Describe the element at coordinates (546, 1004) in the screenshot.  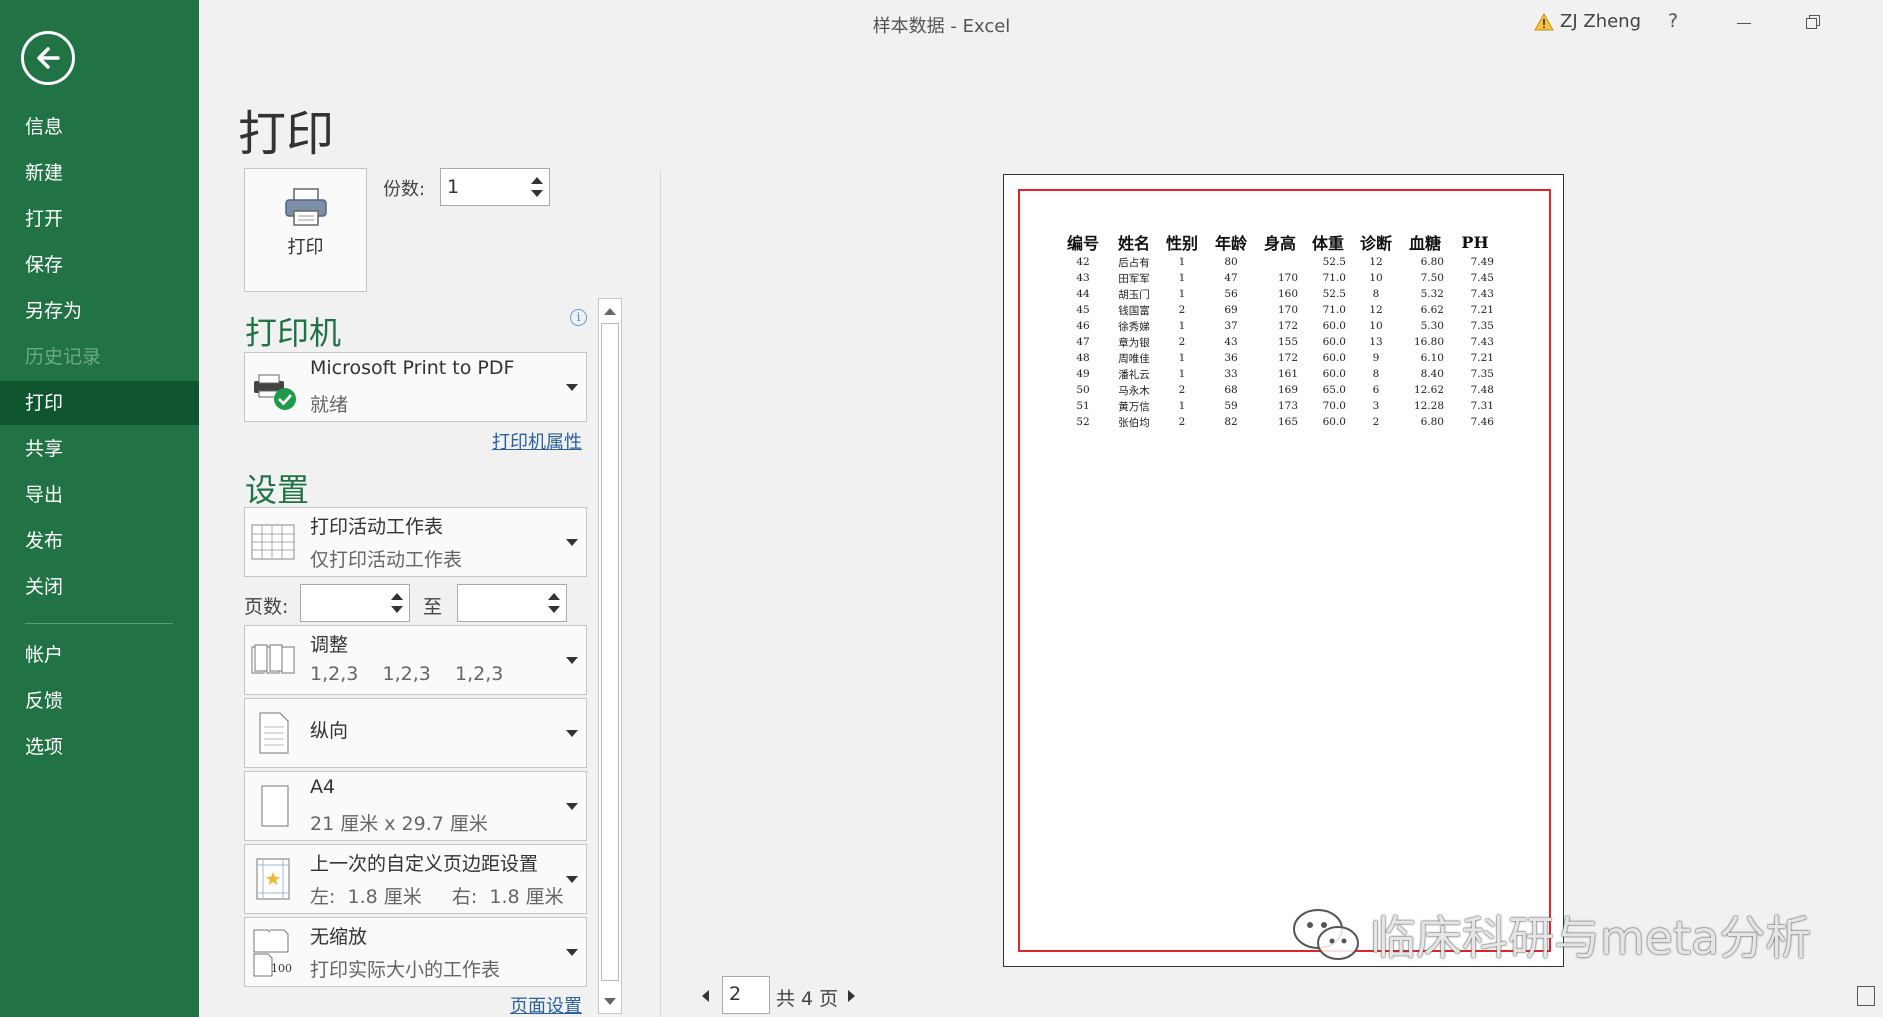
I see `page-setup-link: 页面设置` at that location.